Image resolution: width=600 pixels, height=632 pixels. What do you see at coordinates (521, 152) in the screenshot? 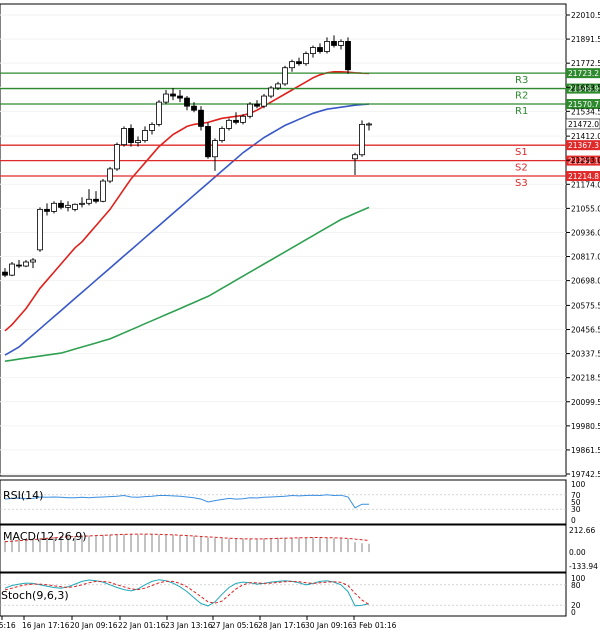
I see `level-label-s1: S1` at bounding box center [521, 152].